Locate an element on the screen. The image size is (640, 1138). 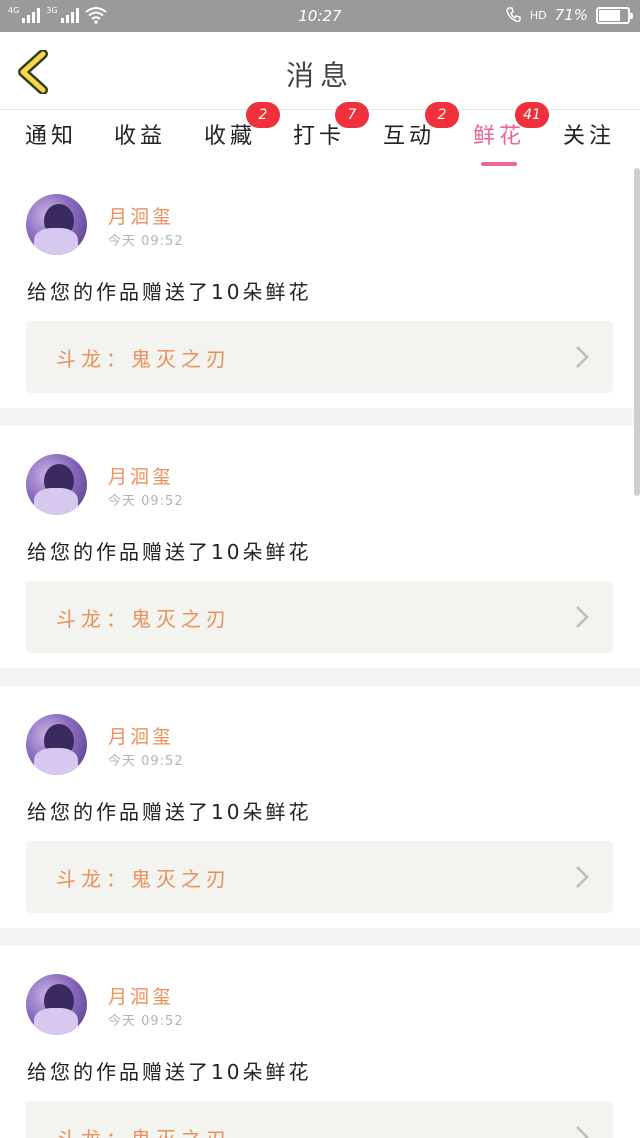
tab-favorites: 收藏 2 is located at coordinates (239, 134).